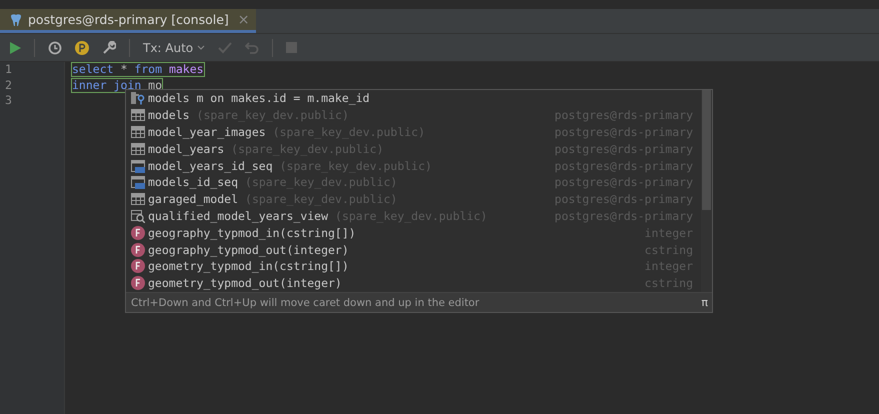 The height and width of the screenshot is (414, 879). What do you see at coordinates (109, 47) in the screenshot?
I see `wrench-icon` at bounding box center [109, 47].